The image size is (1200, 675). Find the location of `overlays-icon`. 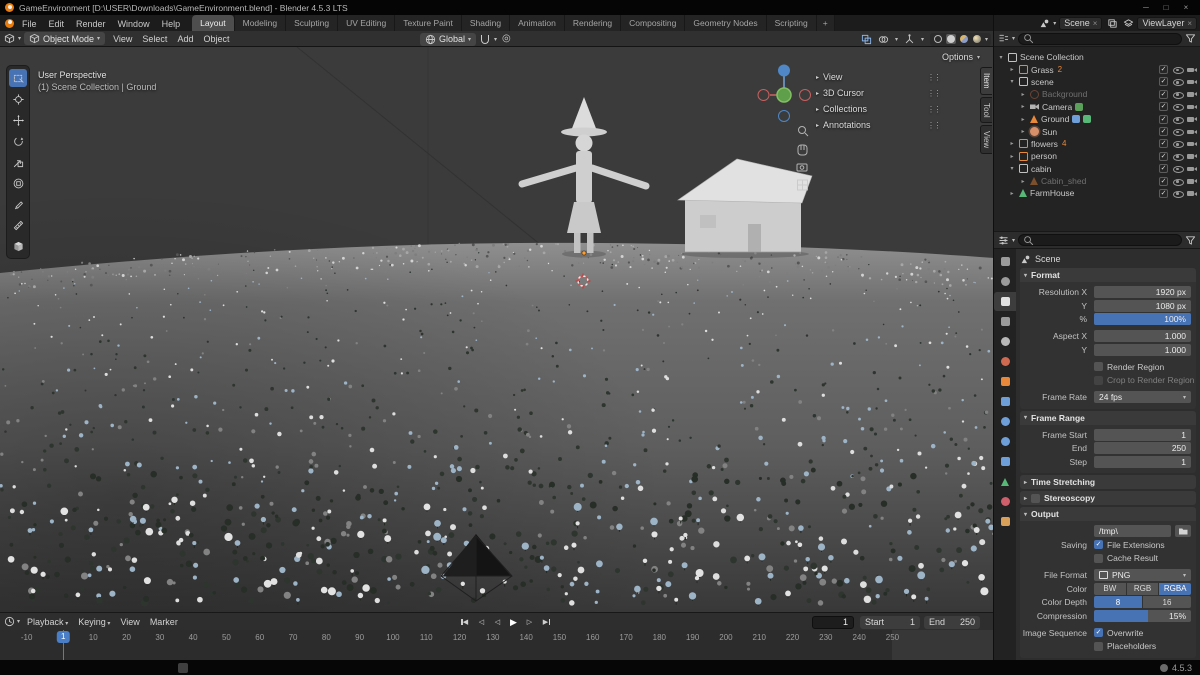

overlays-icon is located at coordinates (883, 39).